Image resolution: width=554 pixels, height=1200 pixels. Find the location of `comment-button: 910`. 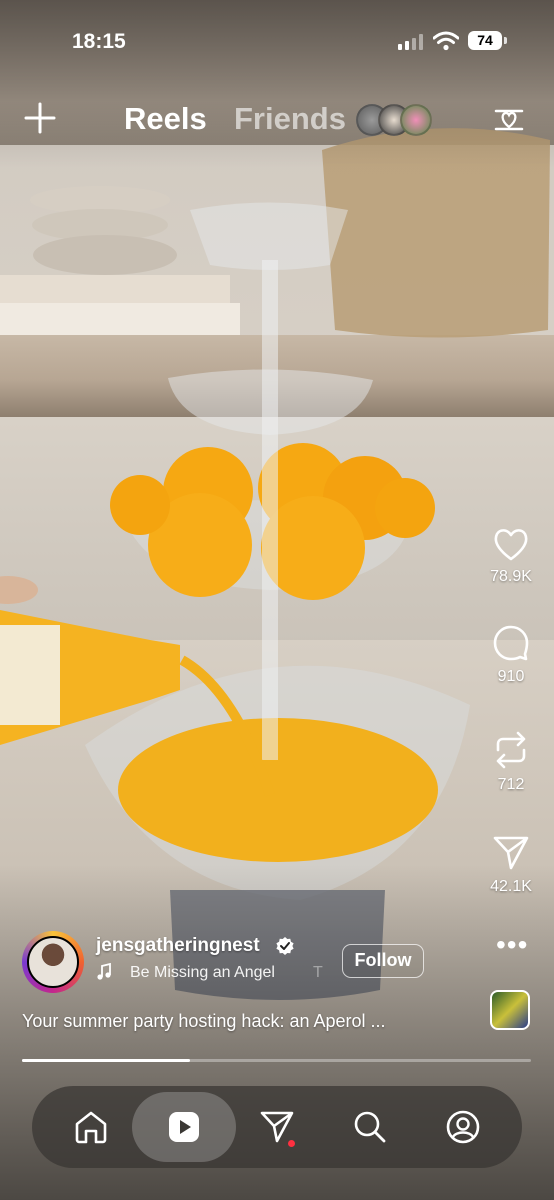

comment-button: 910 is located at coordinates (511, 655).